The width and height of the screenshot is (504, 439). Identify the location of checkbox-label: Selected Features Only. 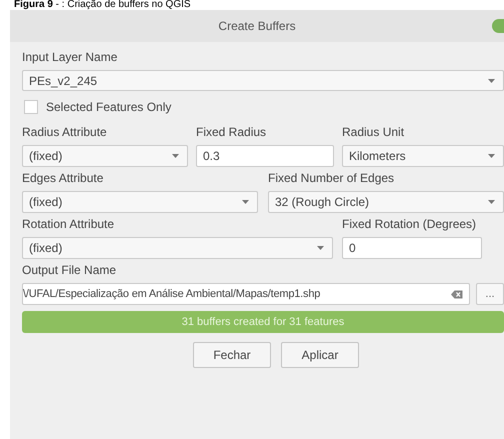
(109, 107).